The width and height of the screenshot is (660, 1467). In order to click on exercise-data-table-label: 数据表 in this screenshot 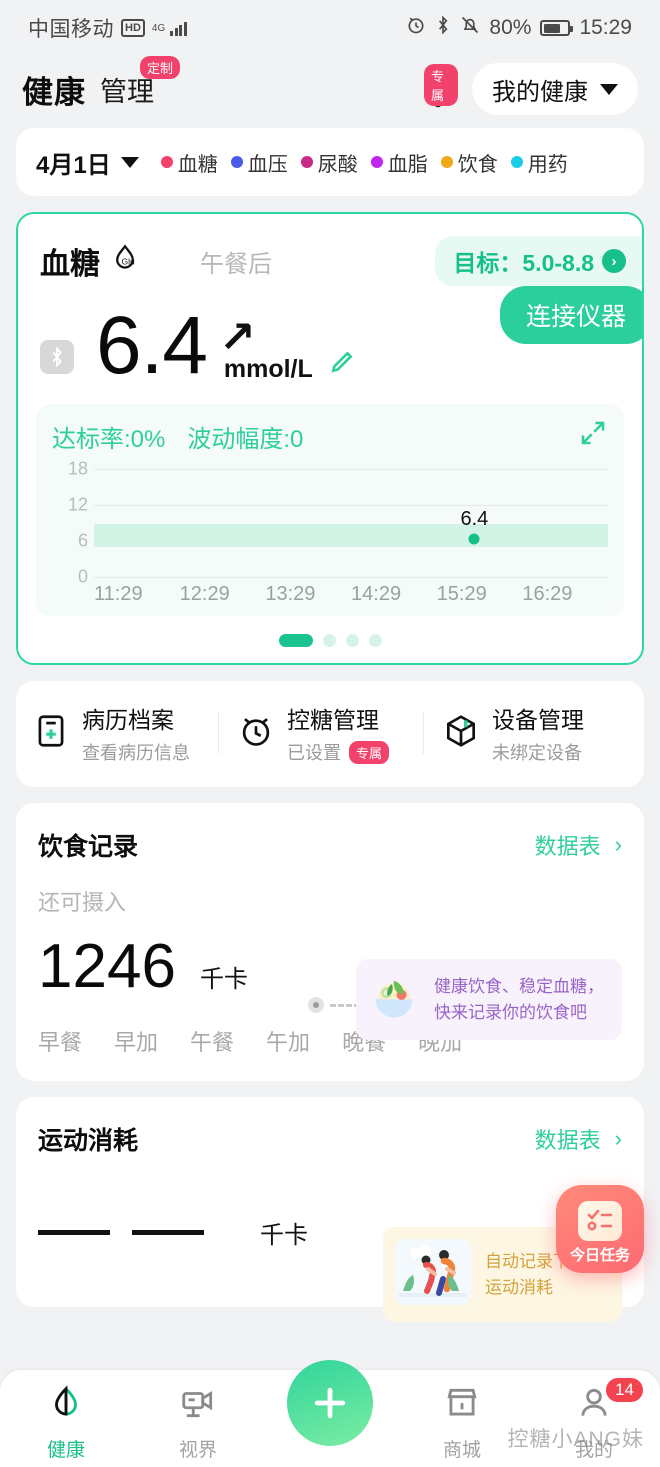, I will do `click(567, 1140)`.